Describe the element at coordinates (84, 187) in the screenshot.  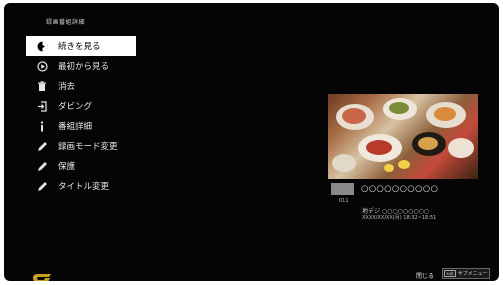
I see `menu-item-label: タイトル変更` at that location.